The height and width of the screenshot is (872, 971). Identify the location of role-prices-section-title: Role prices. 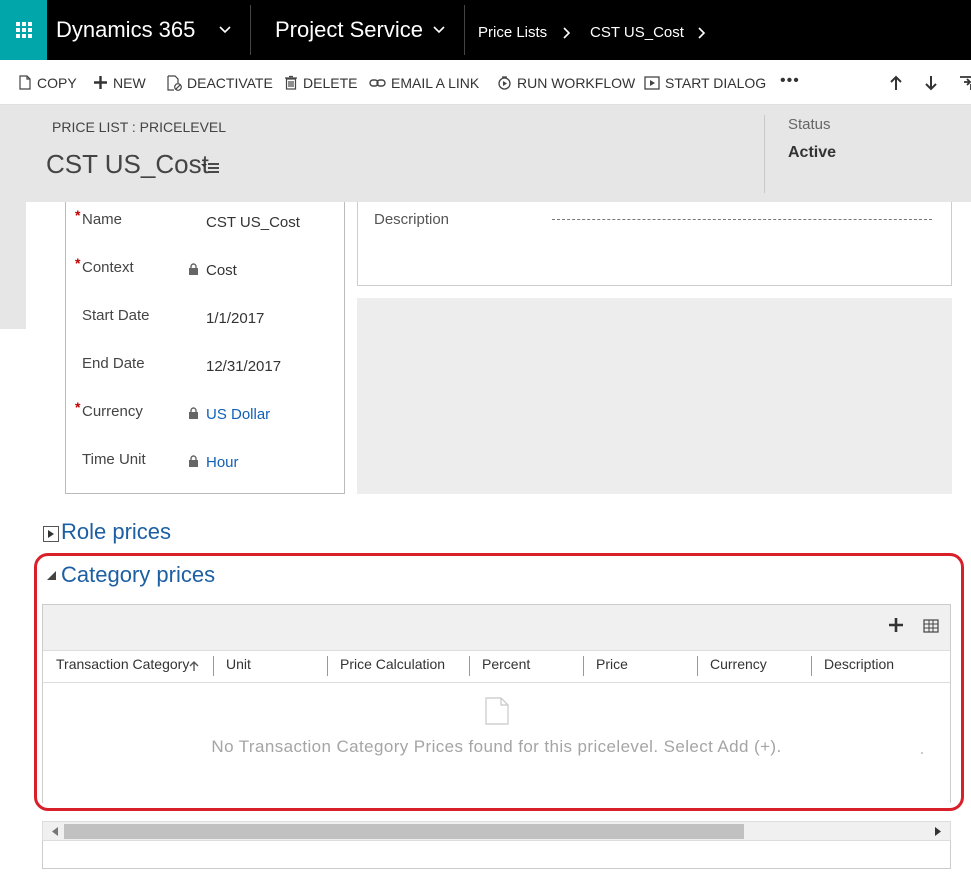
(116, 532).